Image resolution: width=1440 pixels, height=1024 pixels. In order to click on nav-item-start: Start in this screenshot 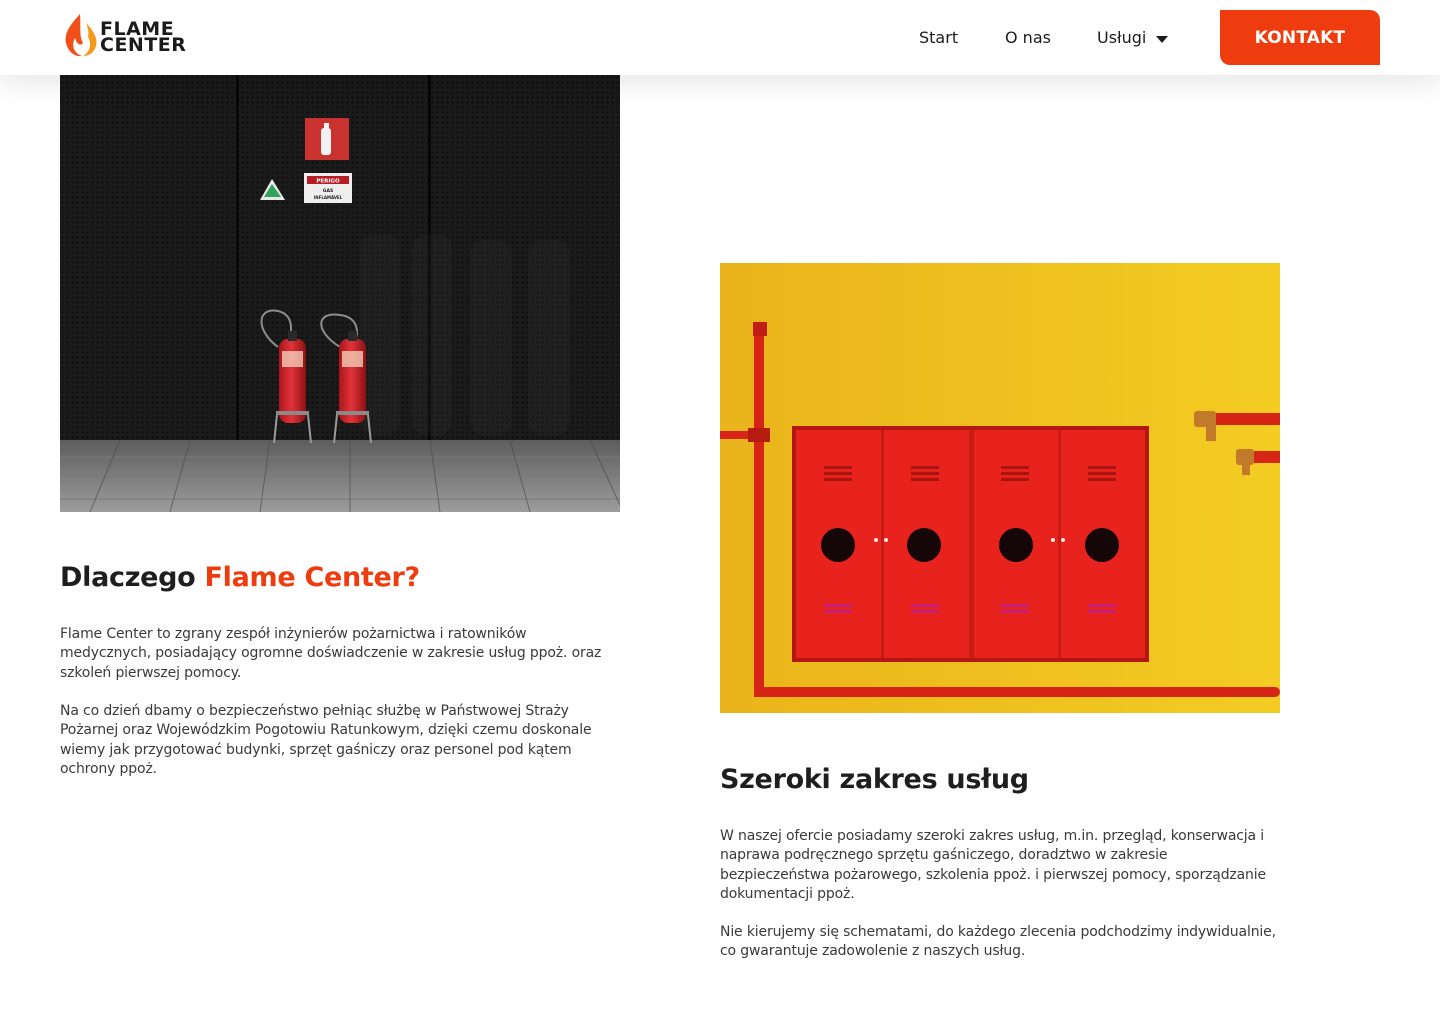, I will do `click(938, 37)`.